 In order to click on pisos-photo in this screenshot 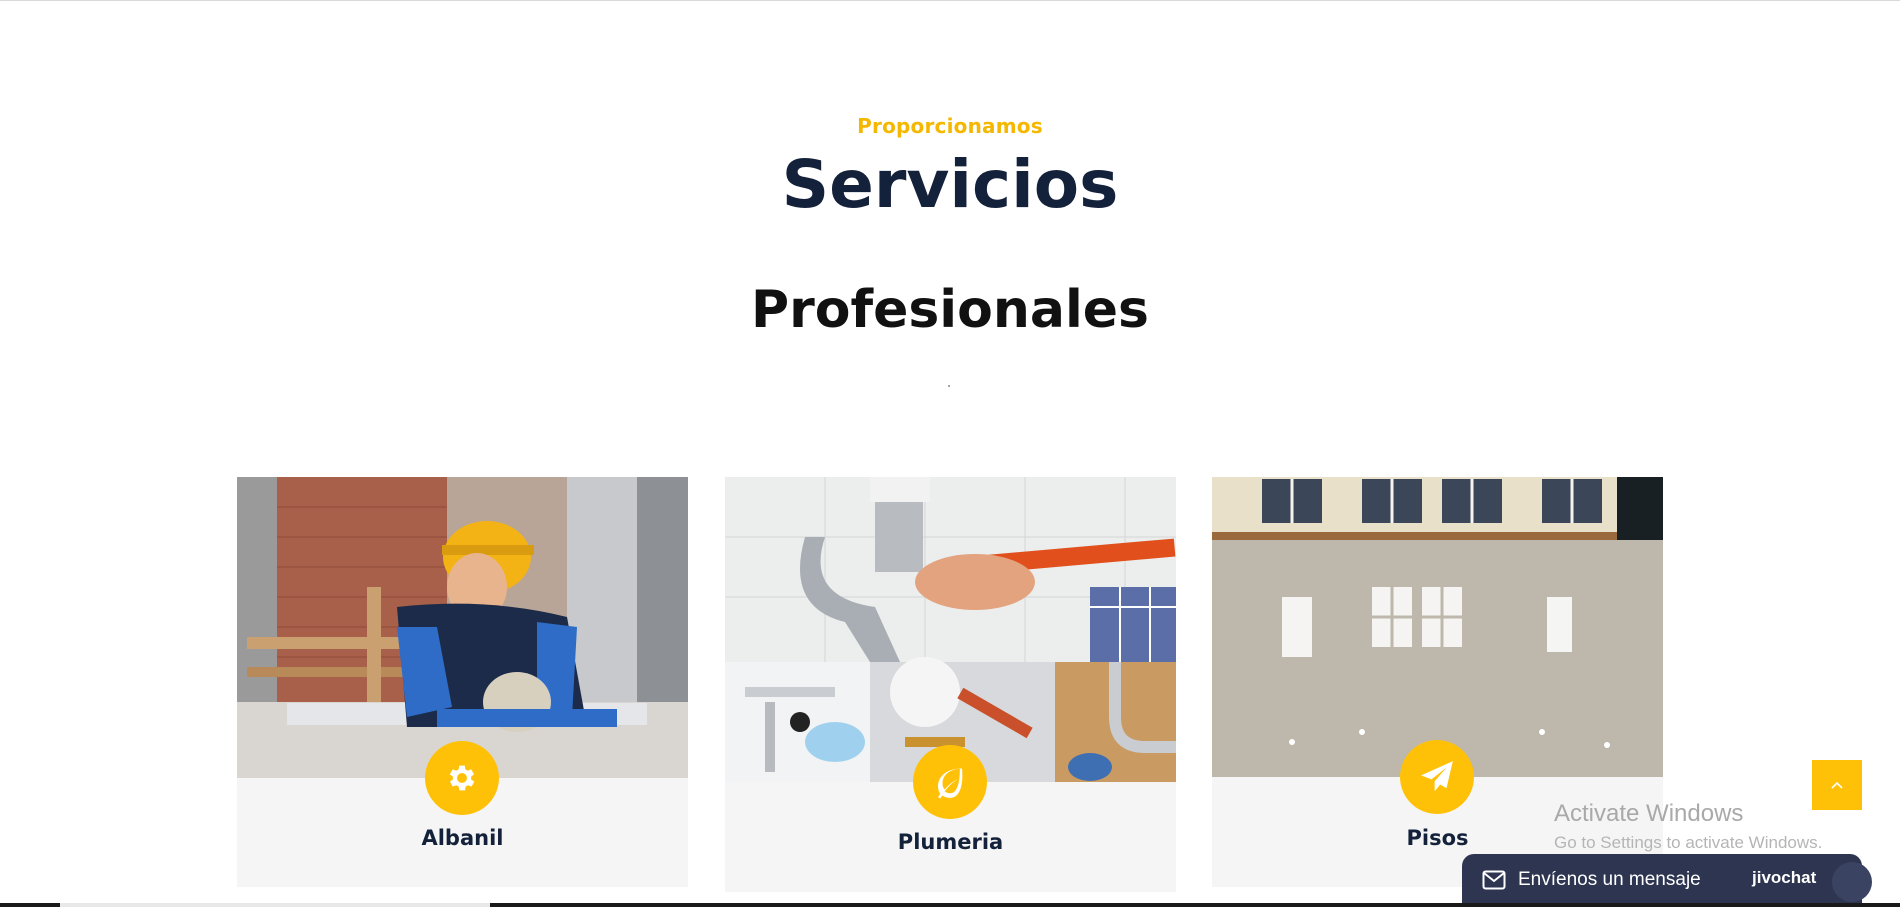, I will do `click(1437, 627)`.